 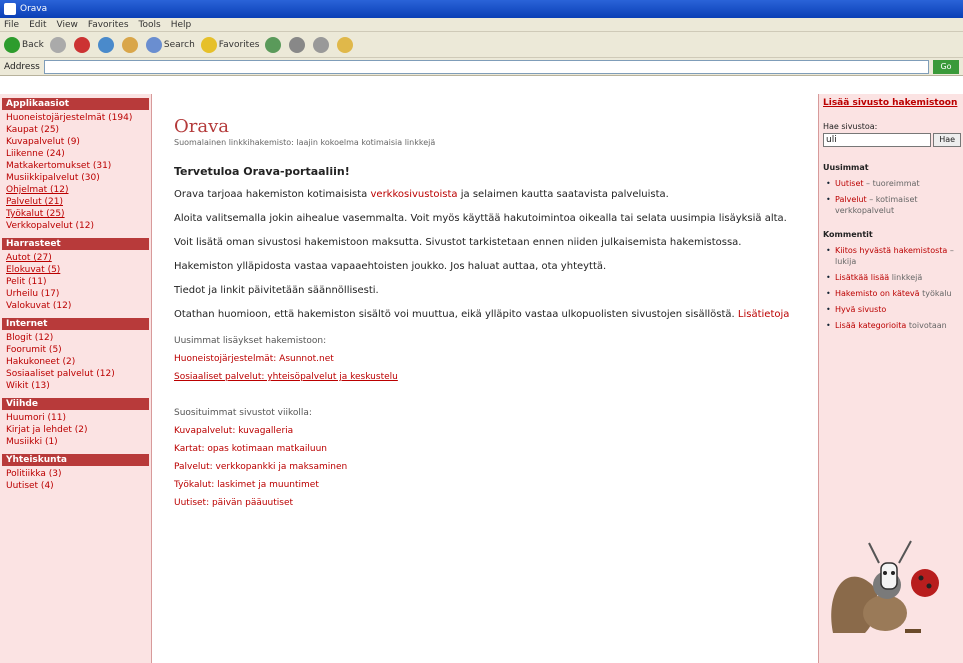 I want to click on favorites-button: Favorites, so click(x=229, y=44).